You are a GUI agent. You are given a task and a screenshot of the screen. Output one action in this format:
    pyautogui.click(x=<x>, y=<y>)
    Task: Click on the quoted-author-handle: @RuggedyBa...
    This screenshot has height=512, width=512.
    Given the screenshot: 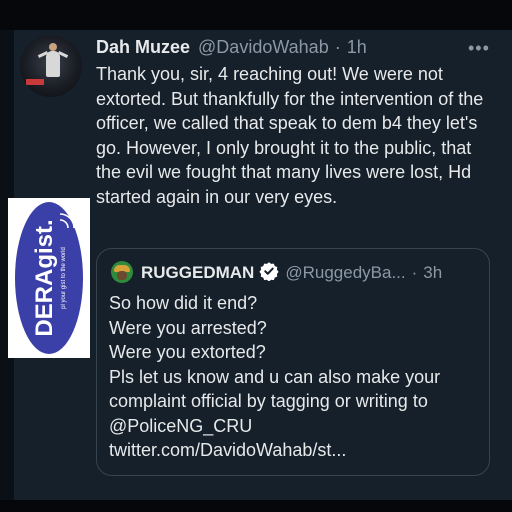 What is the action you would take?
    pyautogui.click(x=345, y=273)
    